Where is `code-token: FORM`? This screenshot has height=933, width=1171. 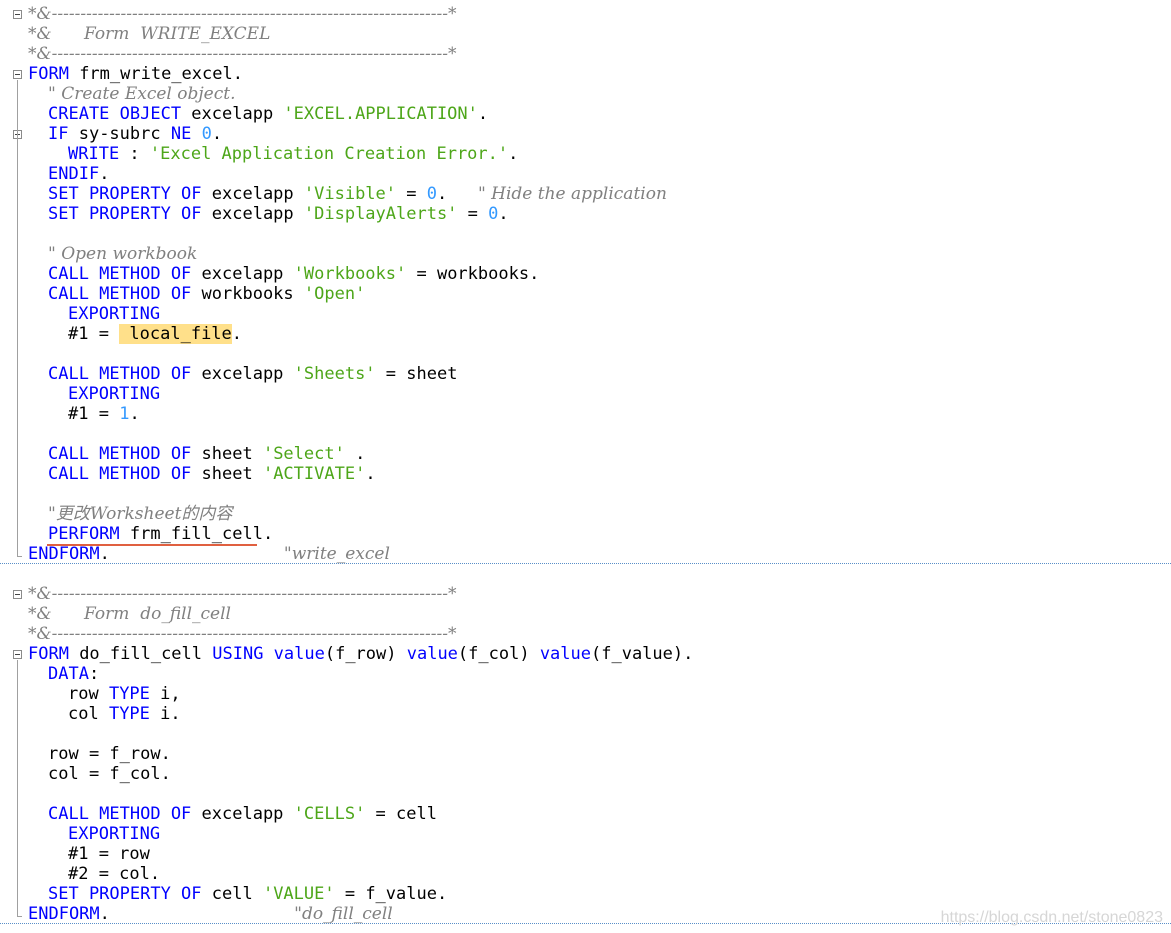
code-token: FORM is located at coordinates (48, 74).